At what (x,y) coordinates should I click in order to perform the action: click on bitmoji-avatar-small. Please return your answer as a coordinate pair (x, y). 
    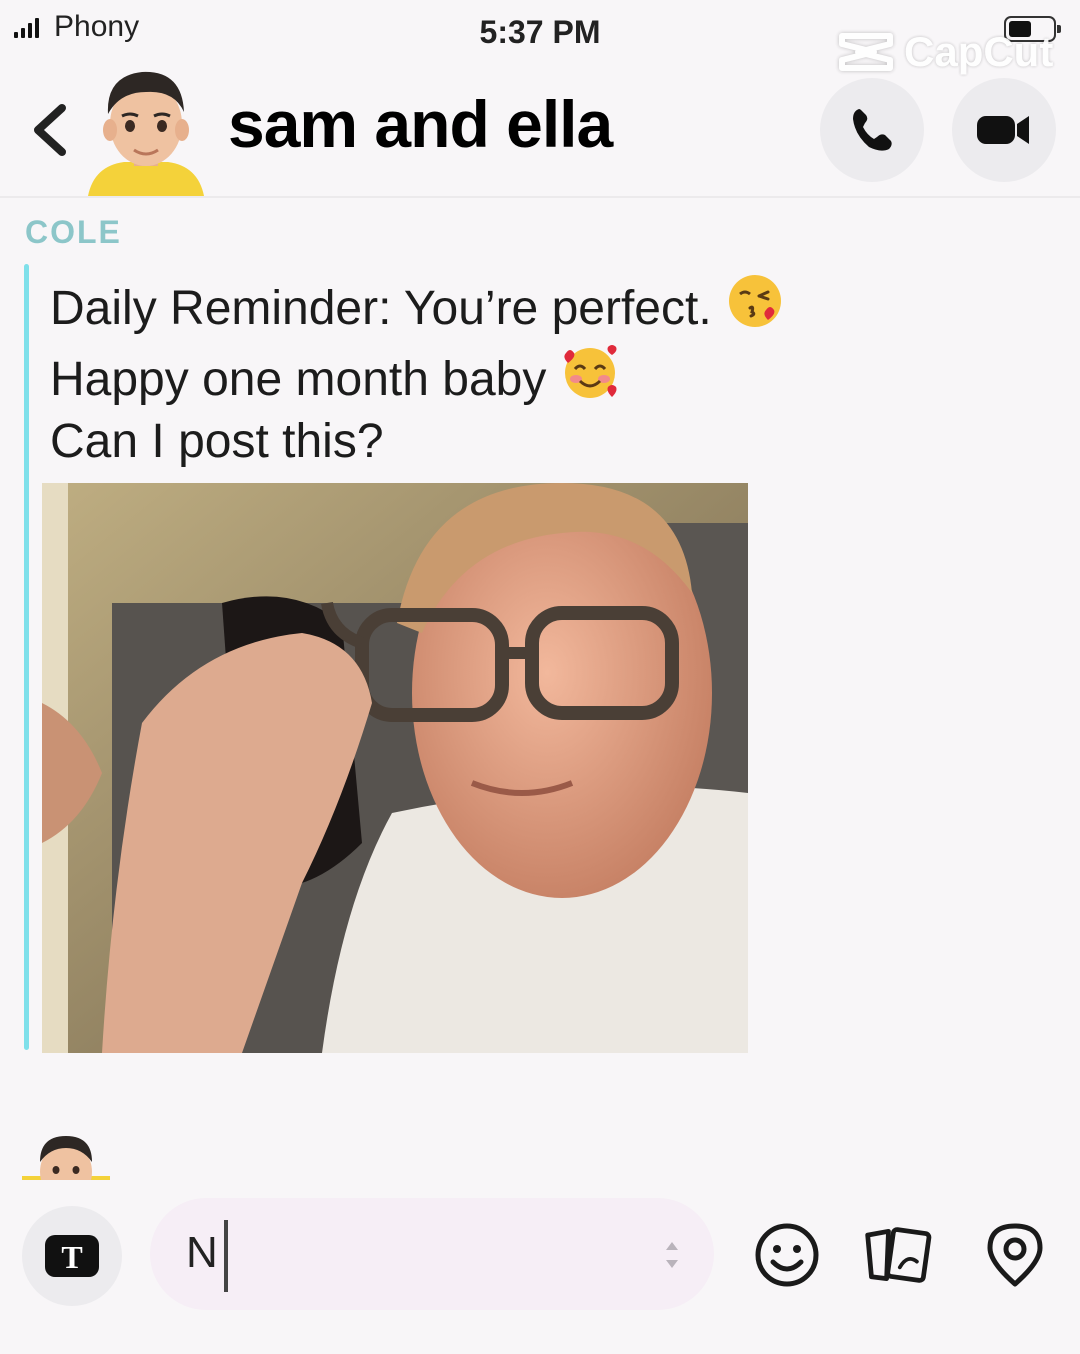
    Looking at the image, I should click on (66, 1156).